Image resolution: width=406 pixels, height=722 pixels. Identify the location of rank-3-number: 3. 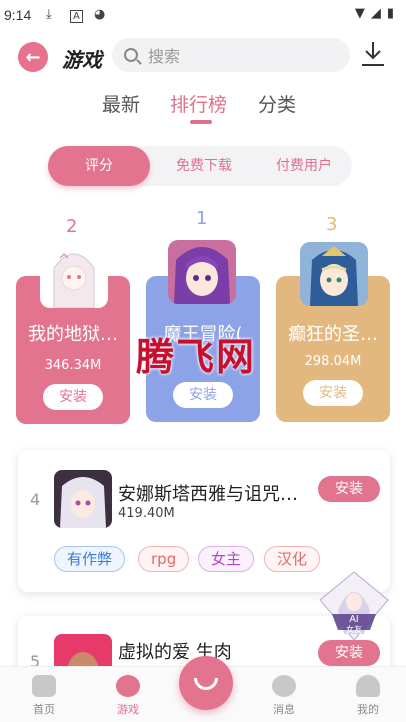
(332, 224).